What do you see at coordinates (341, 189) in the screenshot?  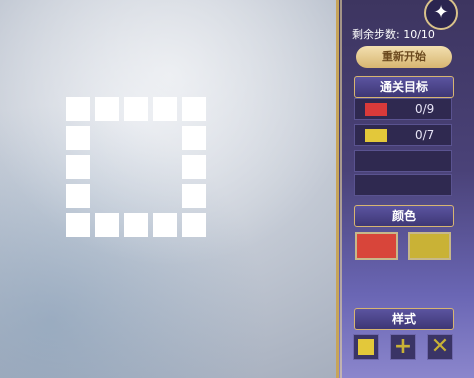 I see `panel-border` at bounding box center [341, 189].